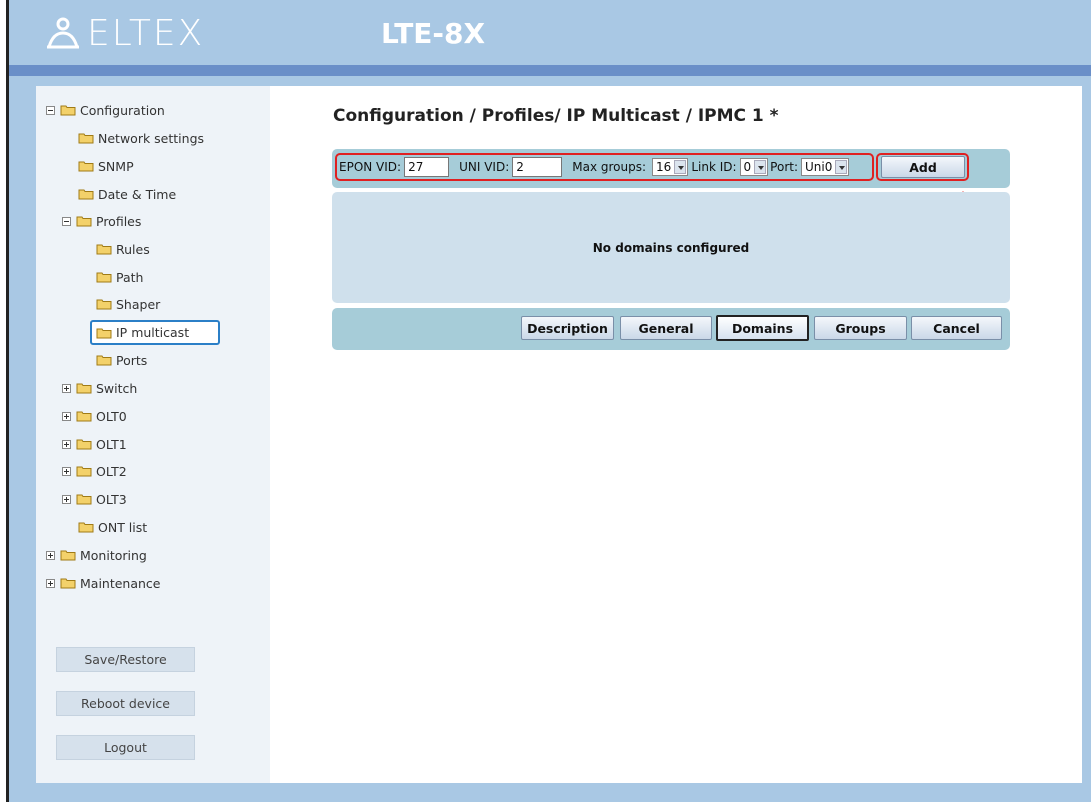 The width and height of the screenshot is (1091, 802). What do you see at coordinates (664, 167) in the screenshot?
I see `max-groups-value: 16` at bounding box center [664, 167].